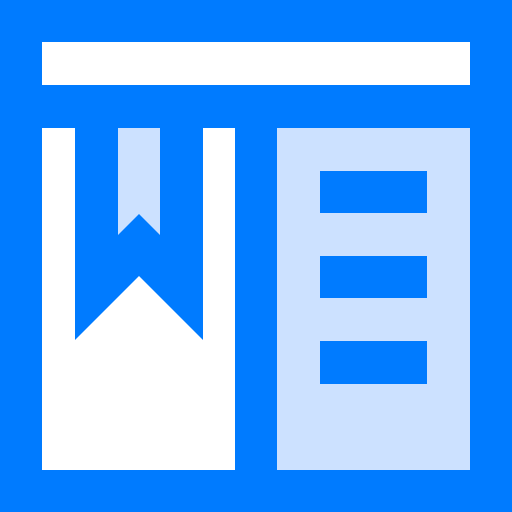 The width and height of the screenshot is (512, 512). I want to click on title-bar, so click(256, 63).